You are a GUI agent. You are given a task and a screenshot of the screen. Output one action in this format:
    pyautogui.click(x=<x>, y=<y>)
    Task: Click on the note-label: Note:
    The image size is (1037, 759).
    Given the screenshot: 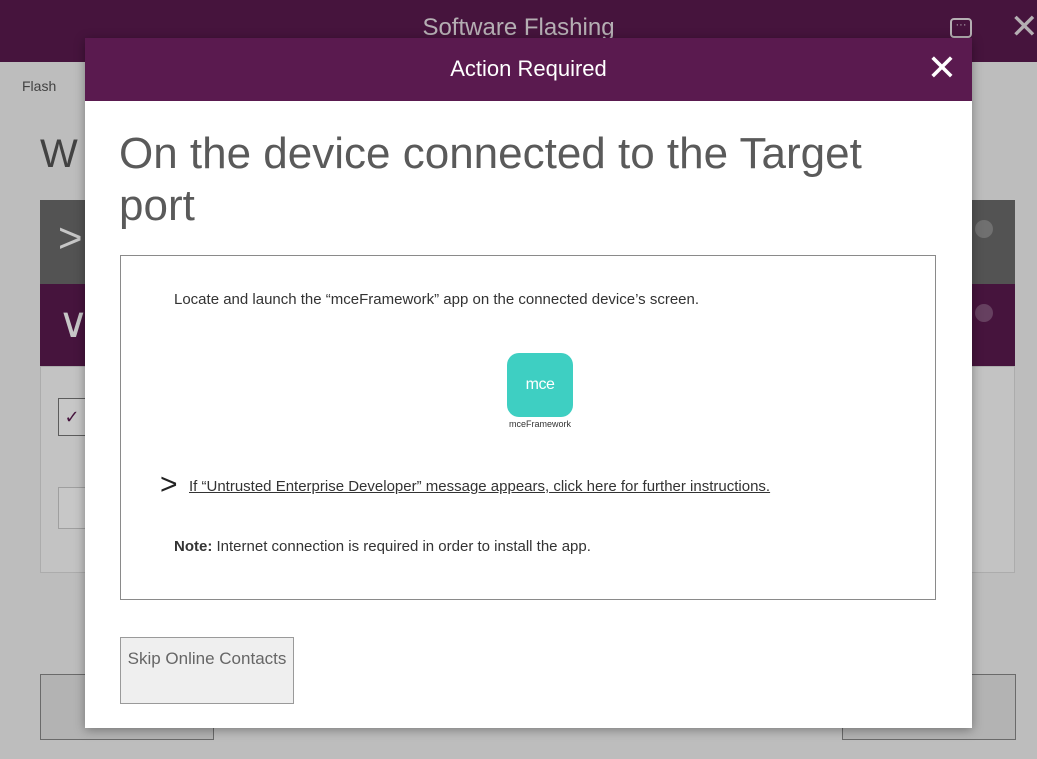 What is the action you would take?
    pyautogui.click(x=193, y=546)
    